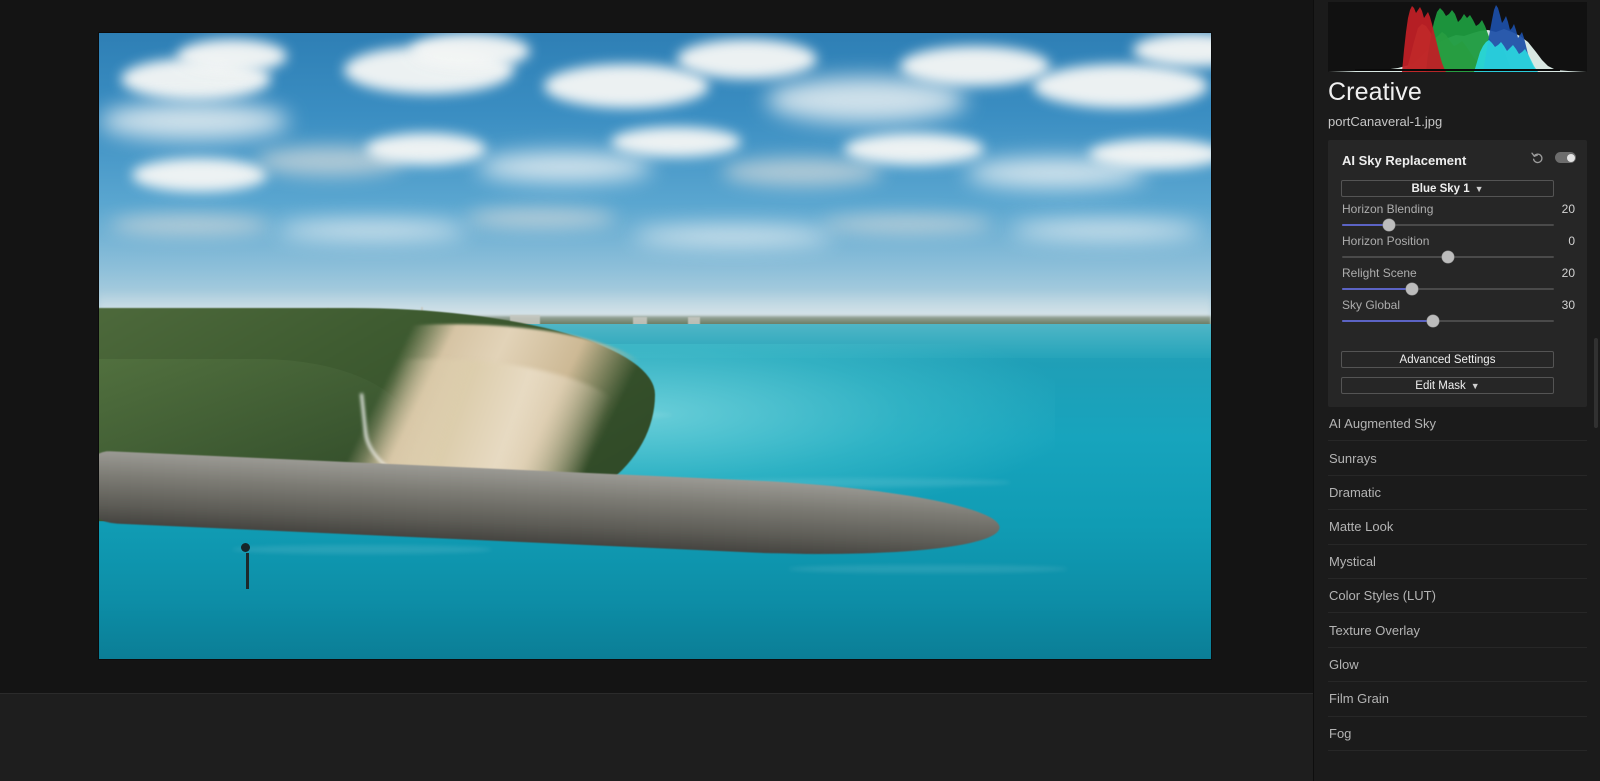 This screenshot has width=1600, height=781. What do you see at coordinates (1404, 160) in the screenshot?
I see `module-title: AI Sky Replacement` at bounding box center [1404, 160].